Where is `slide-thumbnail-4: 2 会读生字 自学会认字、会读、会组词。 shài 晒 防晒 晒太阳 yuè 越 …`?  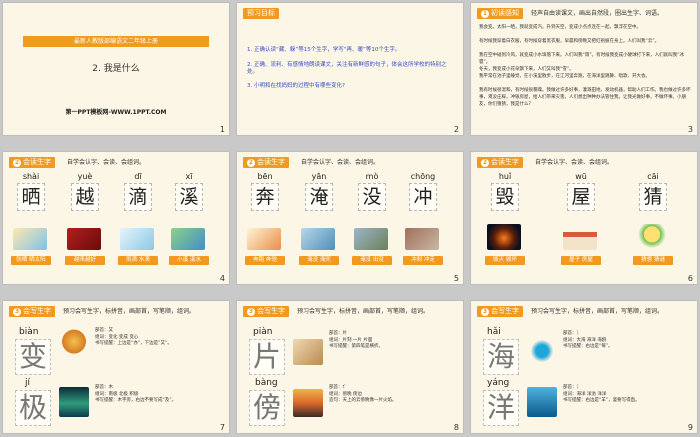 slide-thumbnail-4: 2 会读生字 自学会认字、会读、会组词。 shài 晒 防晒 晒太阳 yuè 越 … is located at coordinates (116, 218).